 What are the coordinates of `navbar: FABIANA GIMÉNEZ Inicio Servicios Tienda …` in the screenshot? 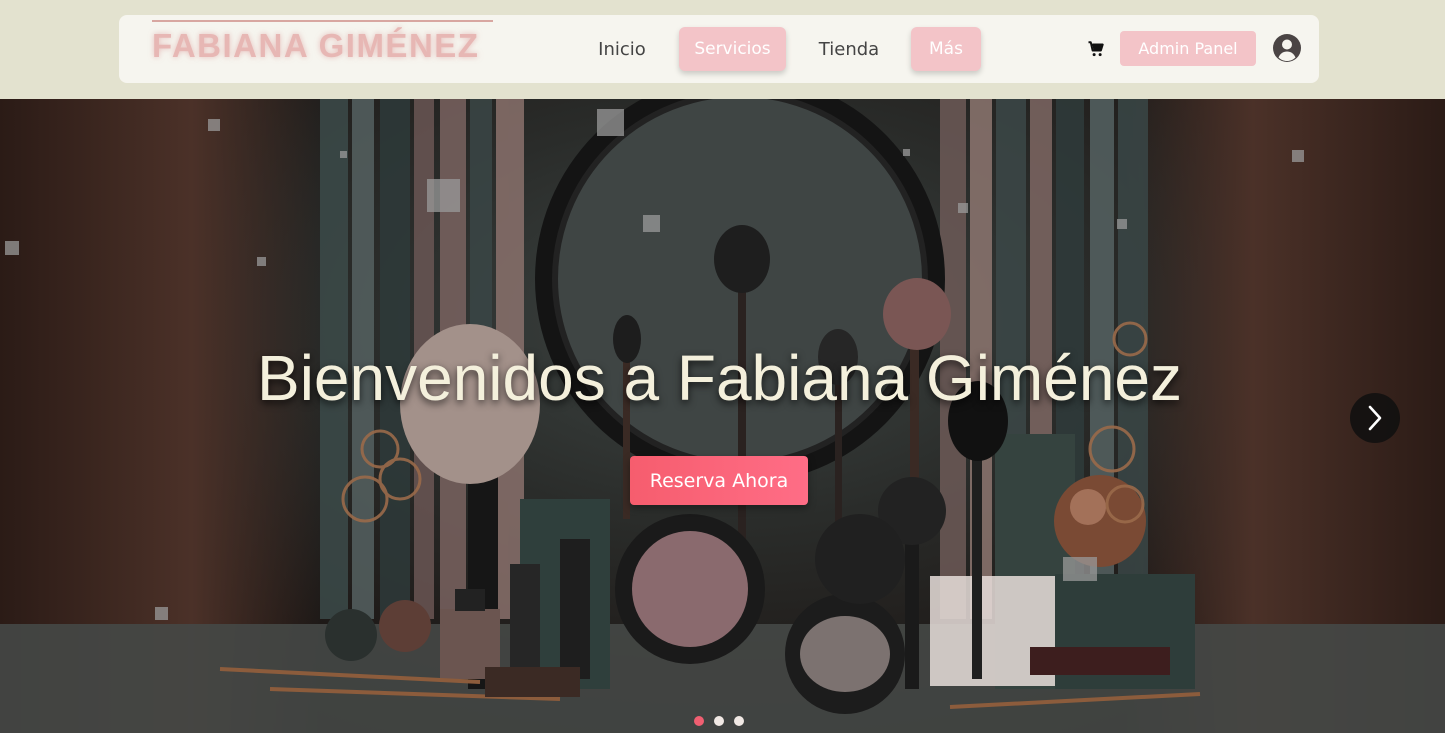 It's located at (719, 49).